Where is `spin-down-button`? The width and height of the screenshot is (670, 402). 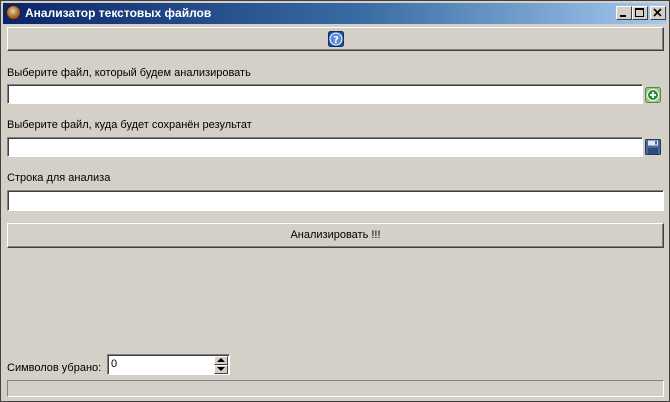 spin-down-button is located at coordinates (221, 369).